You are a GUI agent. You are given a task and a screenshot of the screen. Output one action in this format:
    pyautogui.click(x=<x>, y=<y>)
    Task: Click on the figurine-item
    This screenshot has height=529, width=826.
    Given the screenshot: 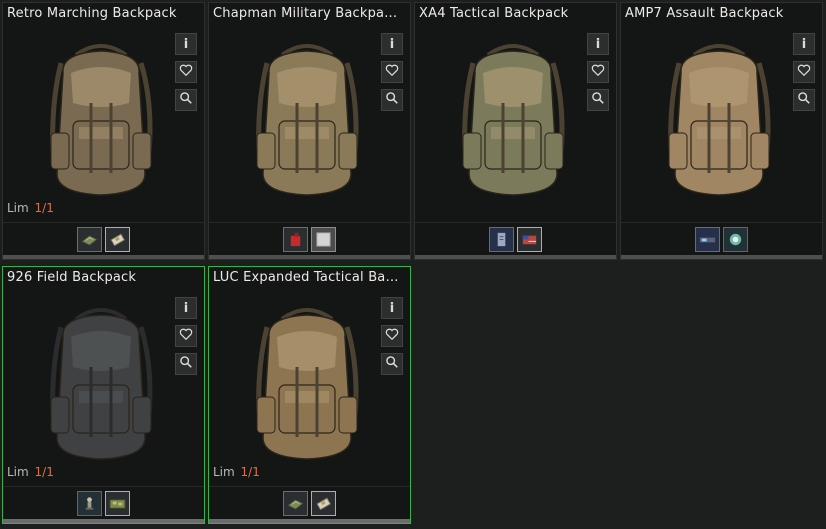 What is the action you would take?
    pyautogui.click(x=89, y=503)
    